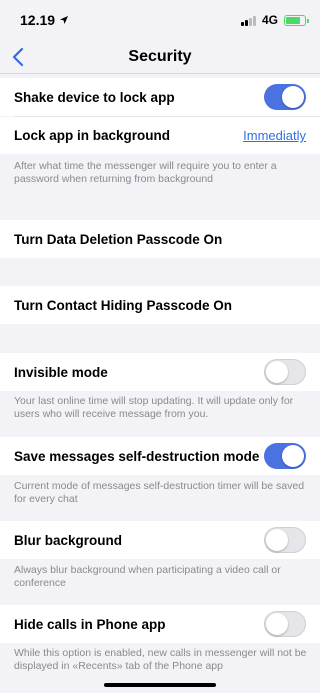 The image size is (320, 693). What do you see at coordinates (64, 20) in the screenshot?
I see `location-arrow-icon` at bounding box center [64, 20].